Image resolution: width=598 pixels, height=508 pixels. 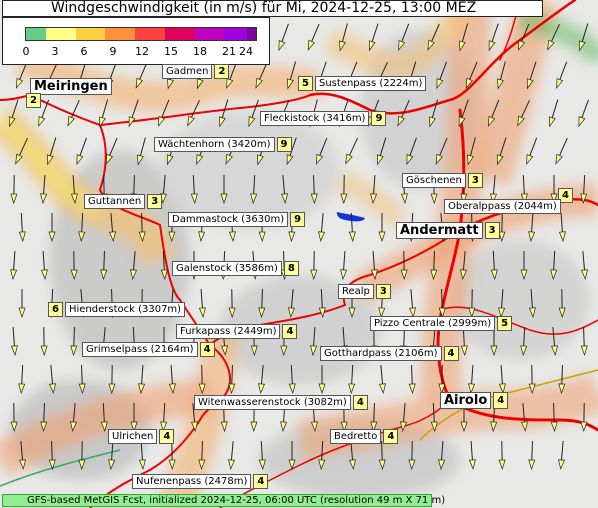 What do you see at coordinates (200, 481) in the screenshot?
I see `place-label-nufenenpass: Nufenenpass (2478m) 4` at bounding box center [200, 481].